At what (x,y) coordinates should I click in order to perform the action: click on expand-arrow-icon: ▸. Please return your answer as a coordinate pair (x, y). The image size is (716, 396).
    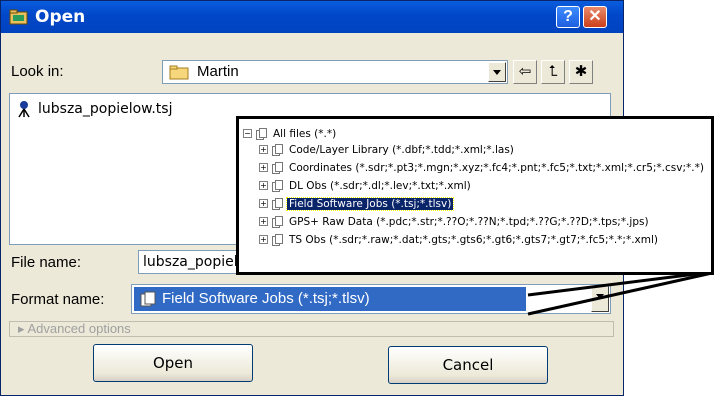
    Looking at the image, I should click on (21, 328).